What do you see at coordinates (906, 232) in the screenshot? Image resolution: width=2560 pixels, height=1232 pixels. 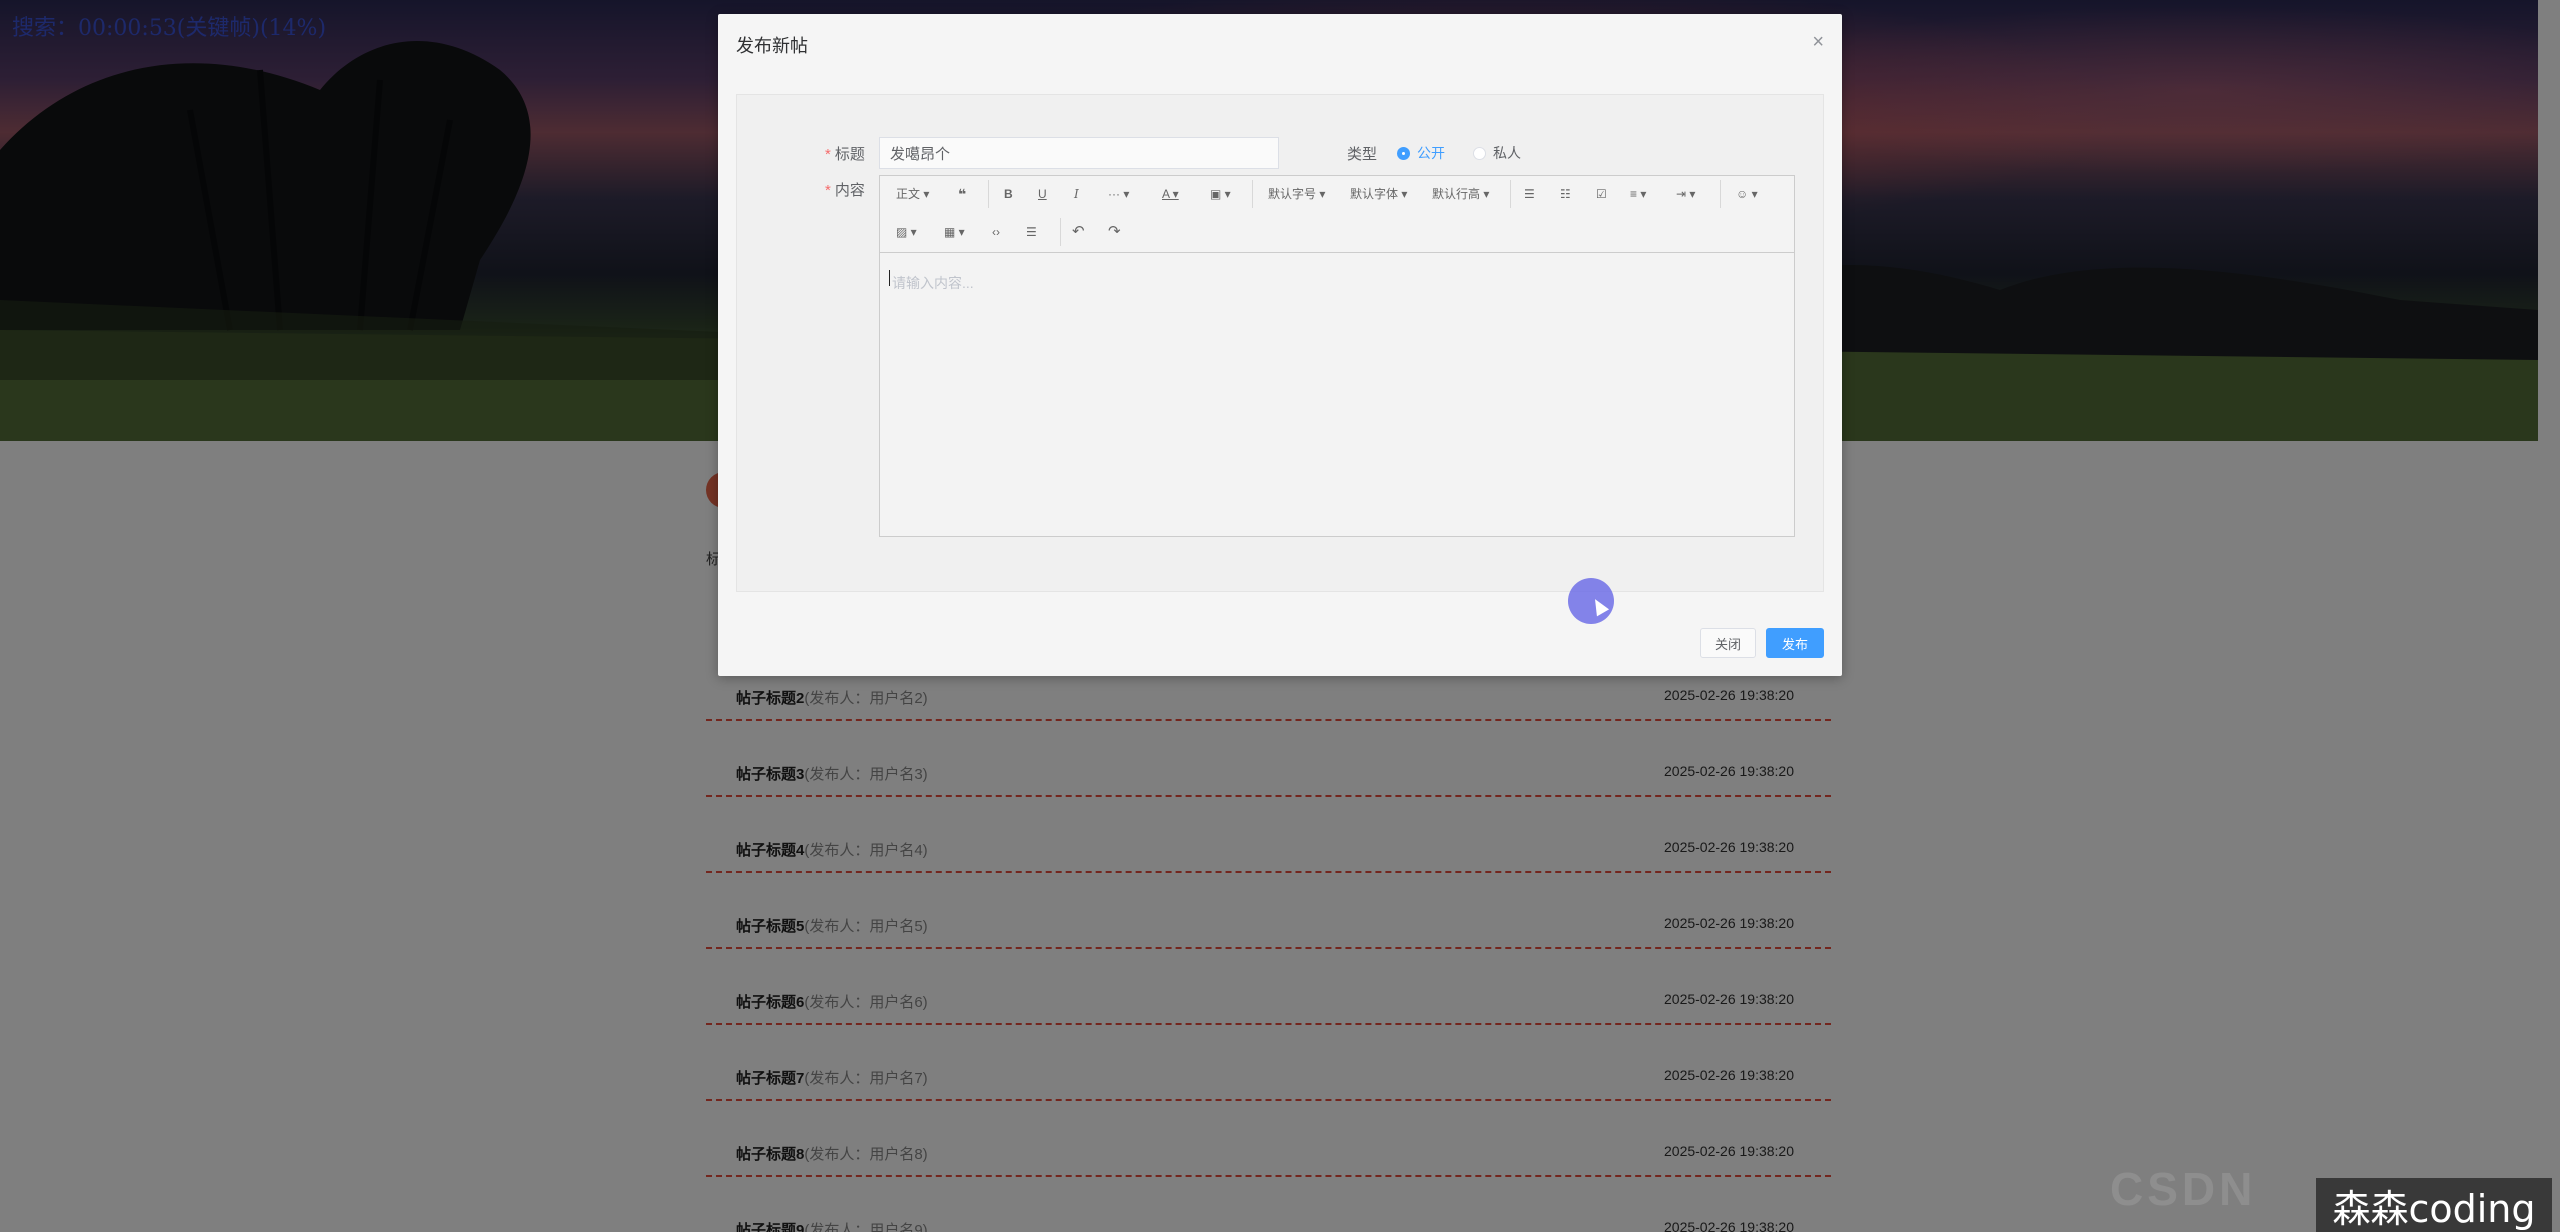 I see `image-icon: ▨ ▾` at bounding box center [906, 232].